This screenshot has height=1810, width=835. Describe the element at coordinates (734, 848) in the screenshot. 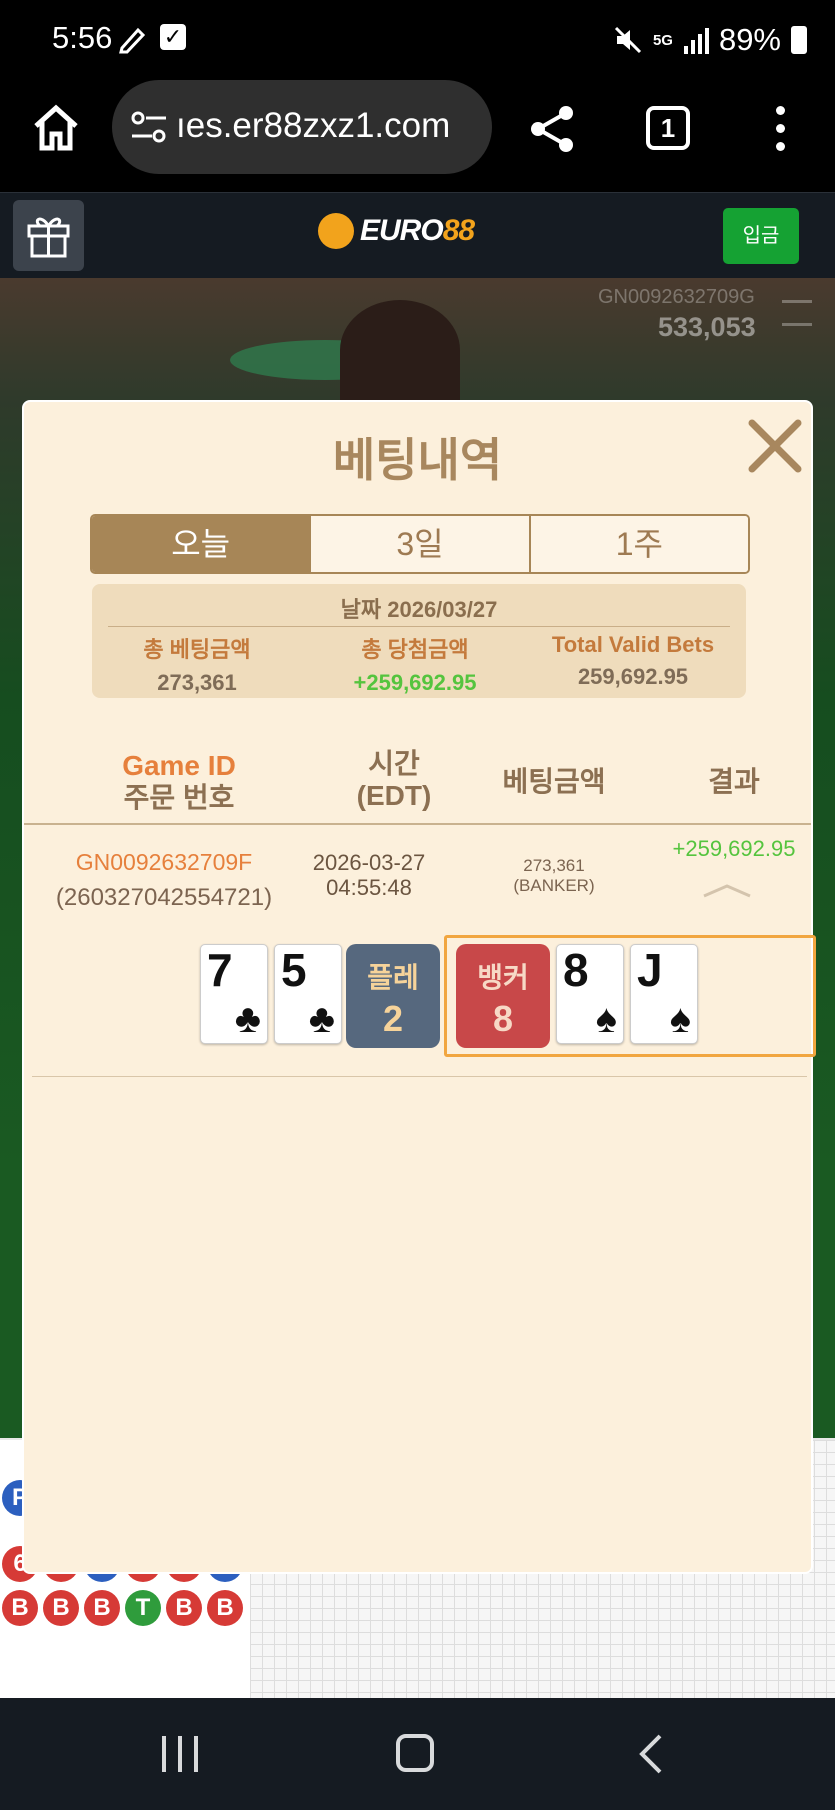

I see `row-result: +259,692.95` at that location.